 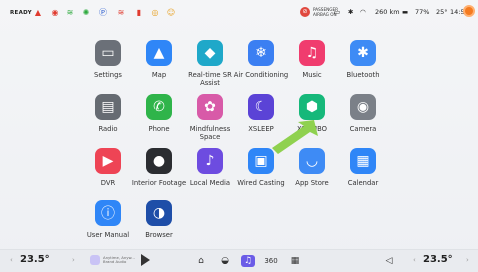 What do you see at coordinates (86, 12) in the screenshot?
I see `lamp-icon: ✺` at bounding box center [86, 12].